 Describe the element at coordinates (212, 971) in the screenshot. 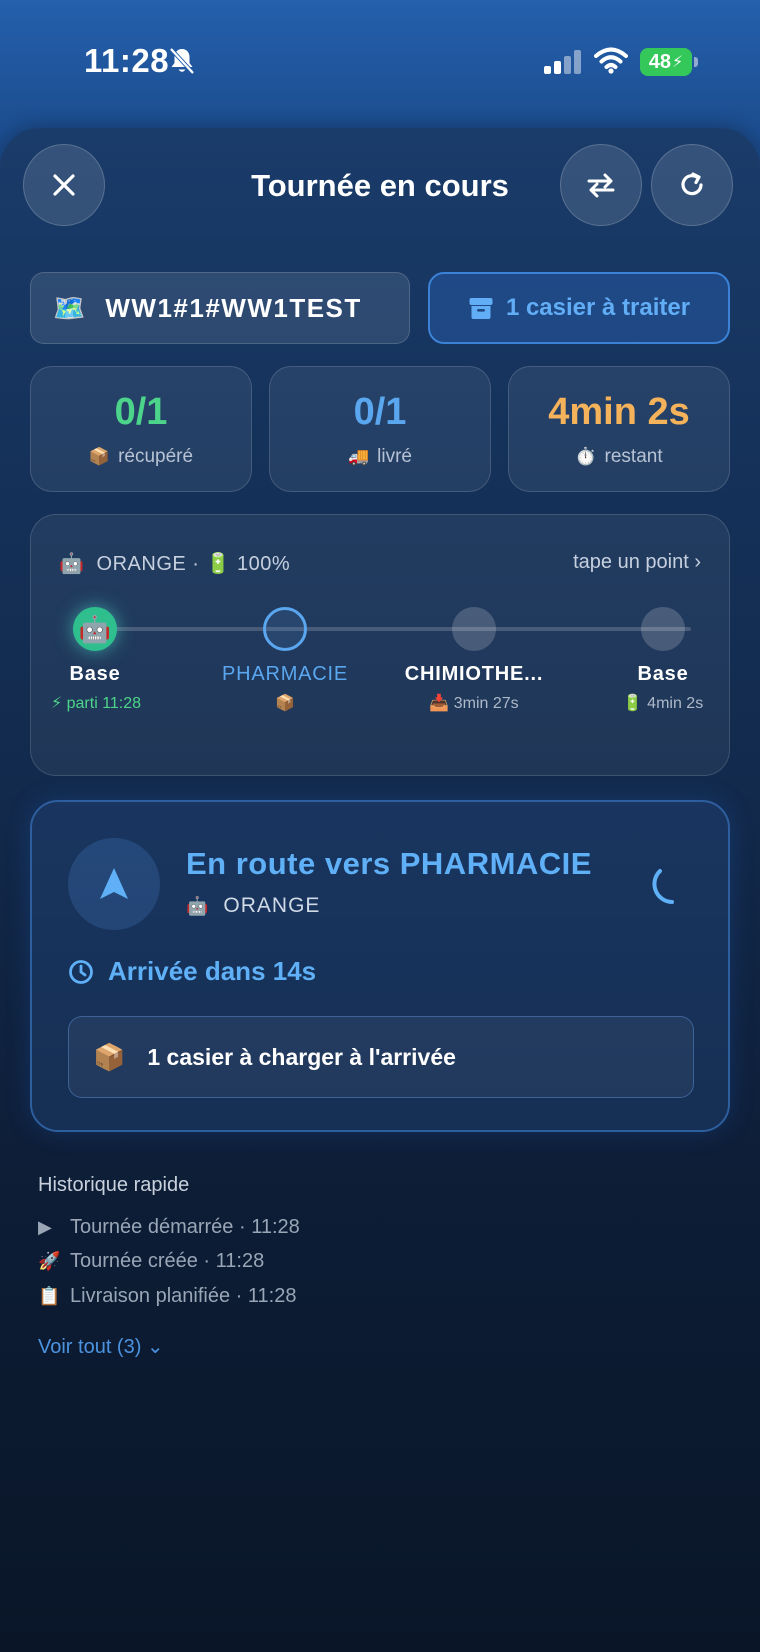

I see `eta-text: Arrivée dans 14s` at that location.